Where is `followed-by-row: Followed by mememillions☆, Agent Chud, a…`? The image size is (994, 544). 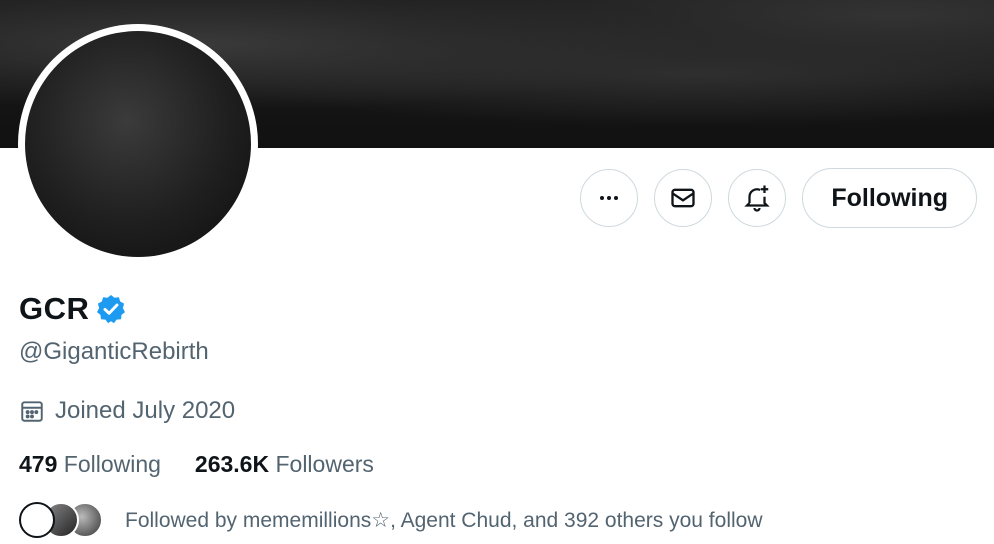
followed-by-row: Followed by mememillions☆, Agent Chud, a… is located at coordinates (391, 520).